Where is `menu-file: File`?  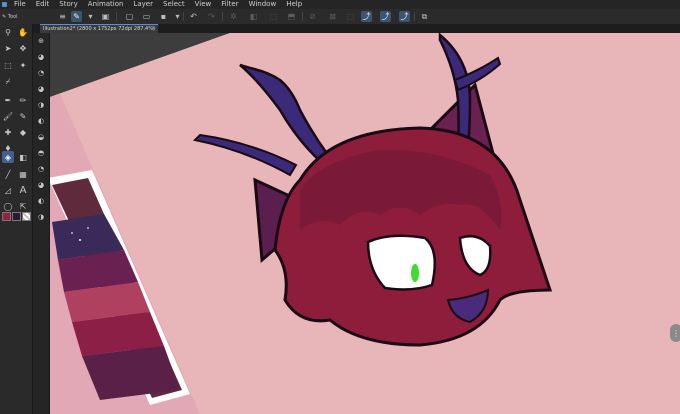 menu-file: File is located at coordinates (20, 4).